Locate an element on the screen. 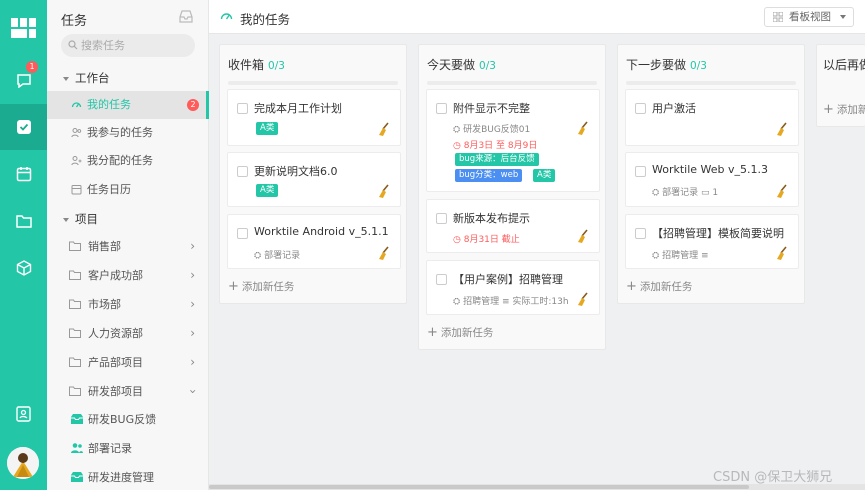  add-task-label: 添加新 is located at coordinates (850, 110).